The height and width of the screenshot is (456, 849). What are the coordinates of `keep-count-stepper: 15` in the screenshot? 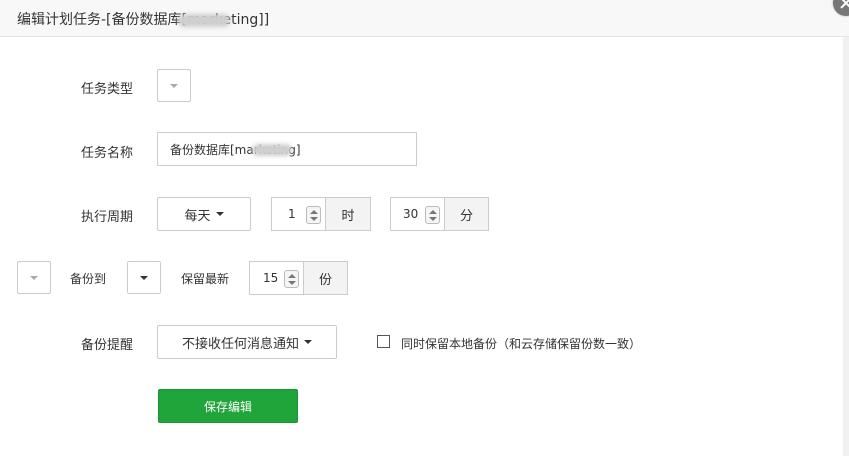 It's located at (276, 278).